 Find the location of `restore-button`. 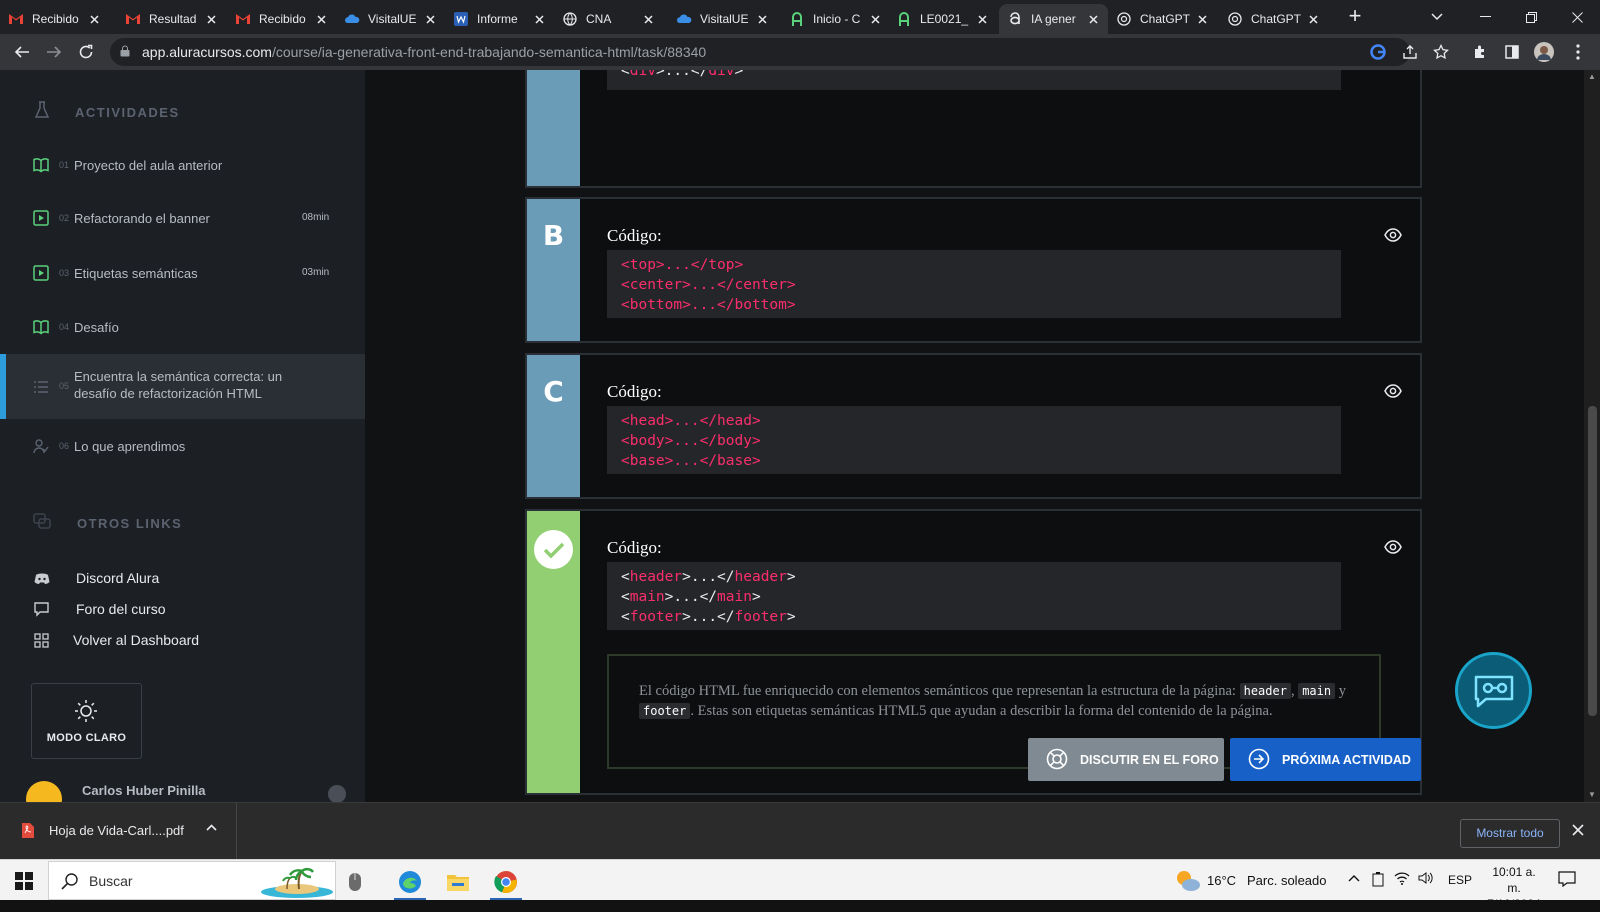

restore-button is located at coordinates (1531, 17).